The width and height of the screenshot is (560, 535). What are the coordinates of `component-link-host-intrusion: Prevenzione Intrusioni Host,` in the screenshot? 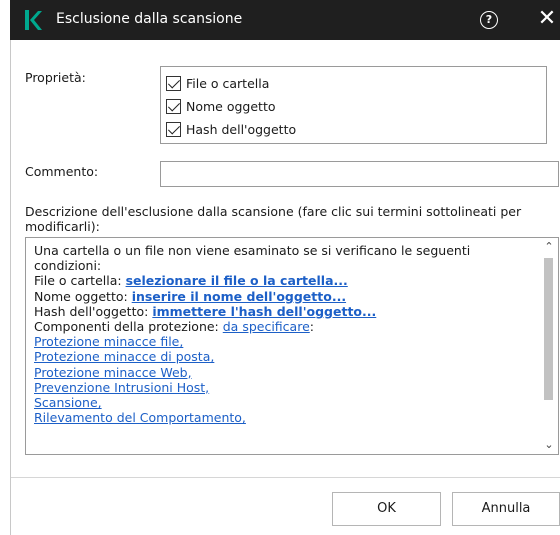 It's located at (121, 387).